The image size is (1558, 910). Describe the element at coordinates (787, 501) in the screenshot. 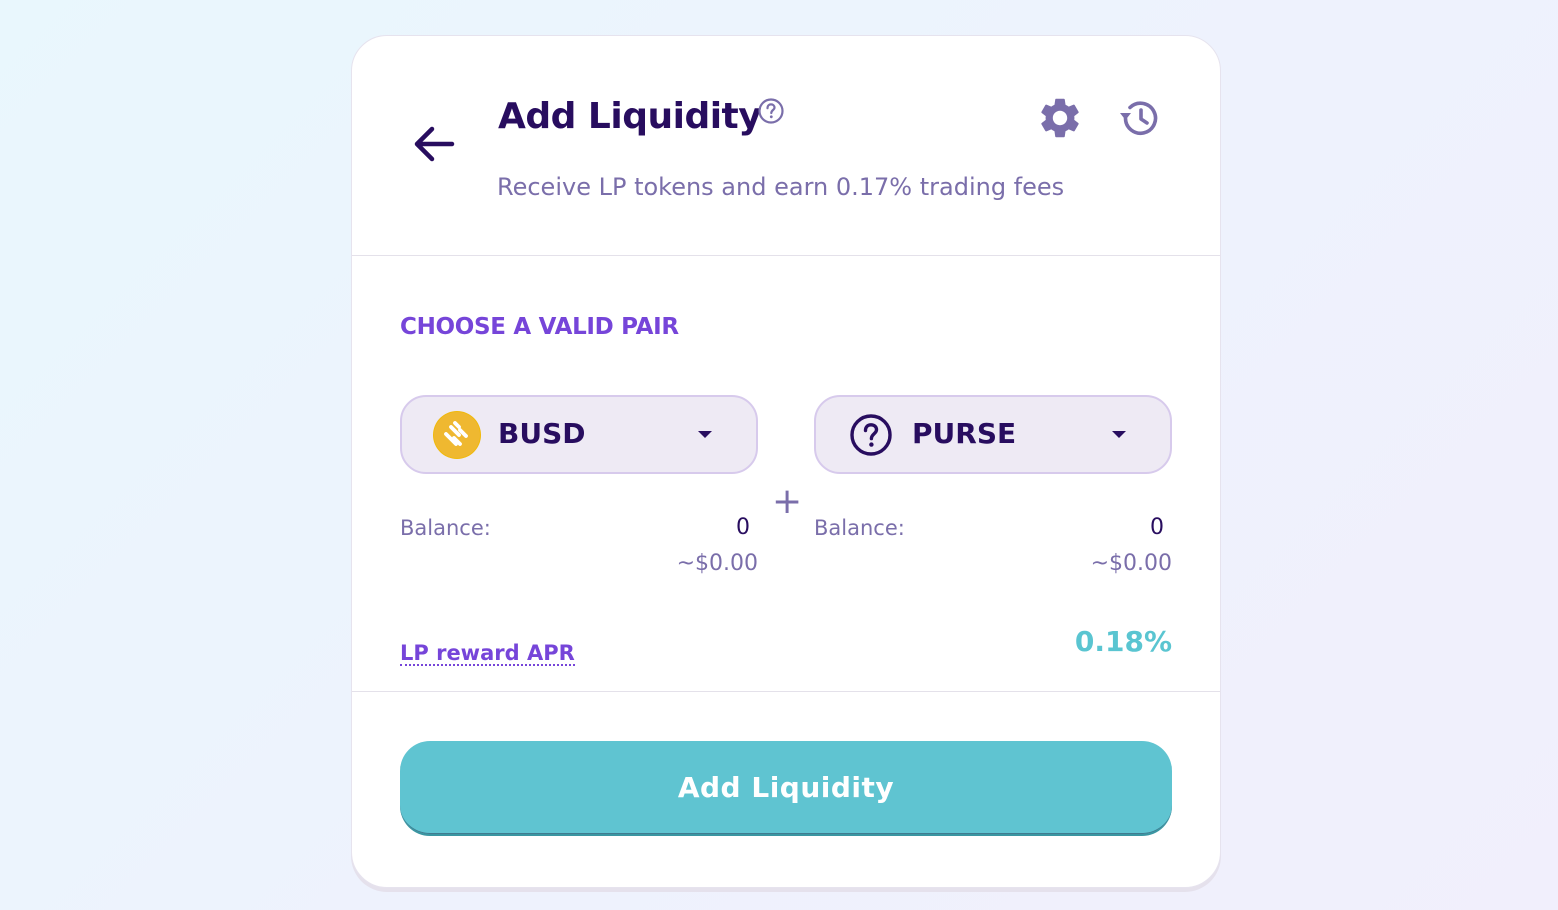

I see `plus-icon: +` at that location.